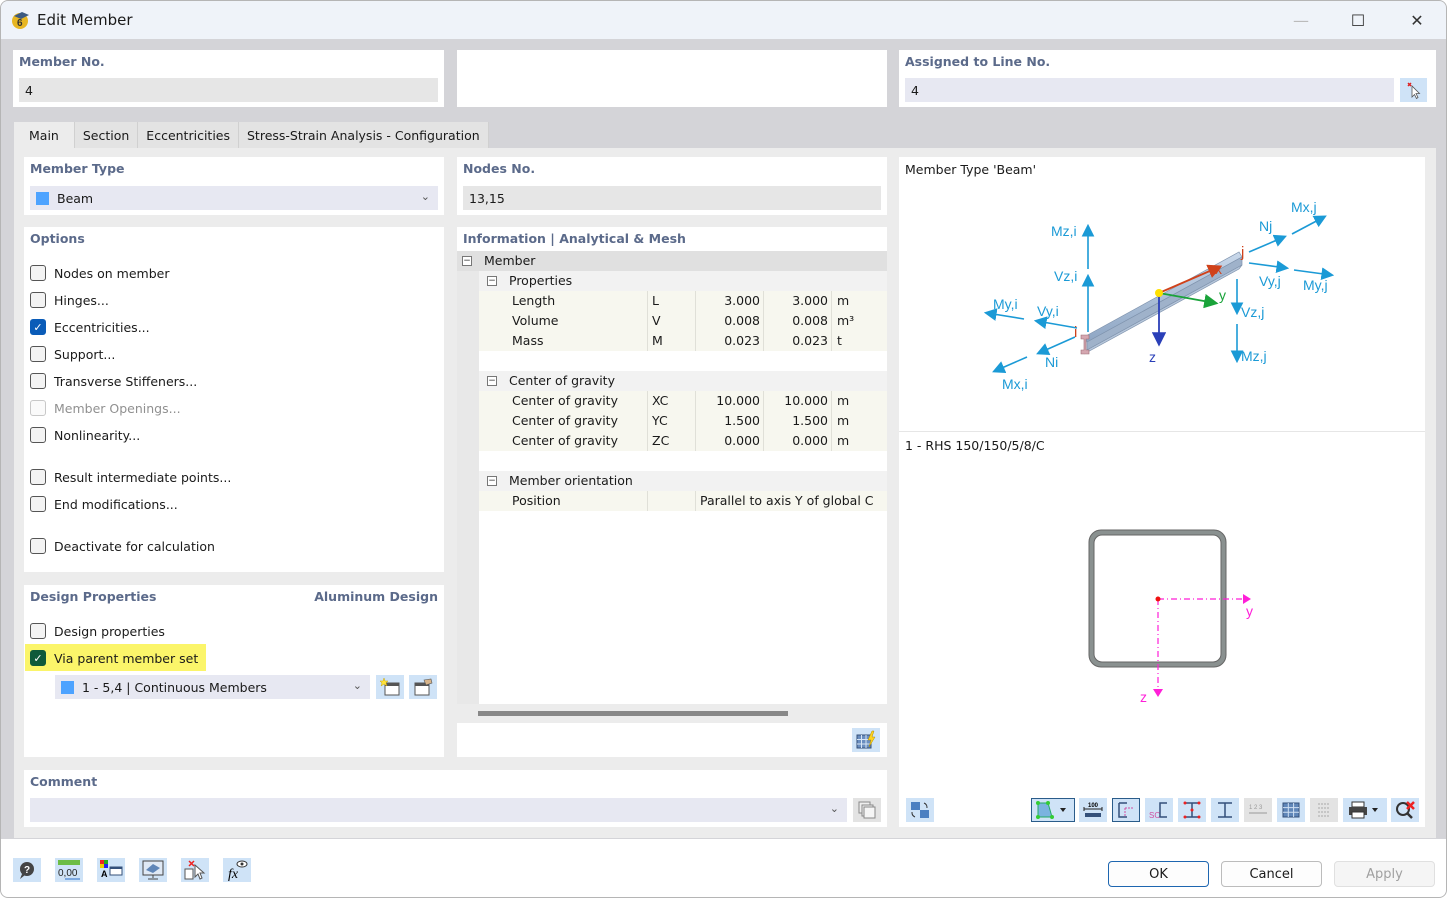  What do you see at coordinates (810, 340) in the screenshot?
I see `row-value-2: 0.023` at bounding box center [810, 340].